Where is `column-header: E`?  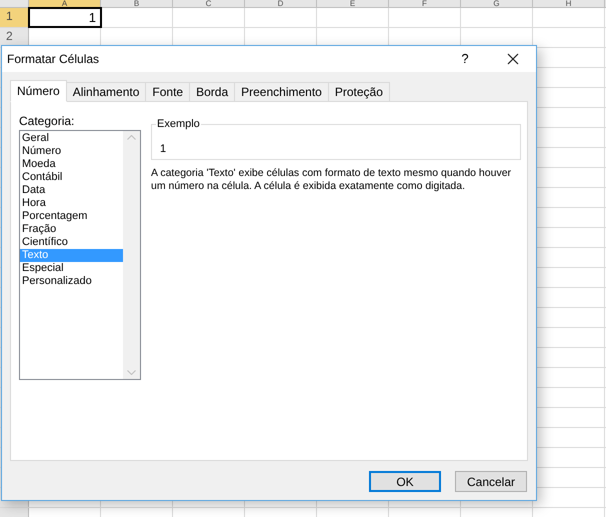 column-header: E is located at coordinates (353, 3).